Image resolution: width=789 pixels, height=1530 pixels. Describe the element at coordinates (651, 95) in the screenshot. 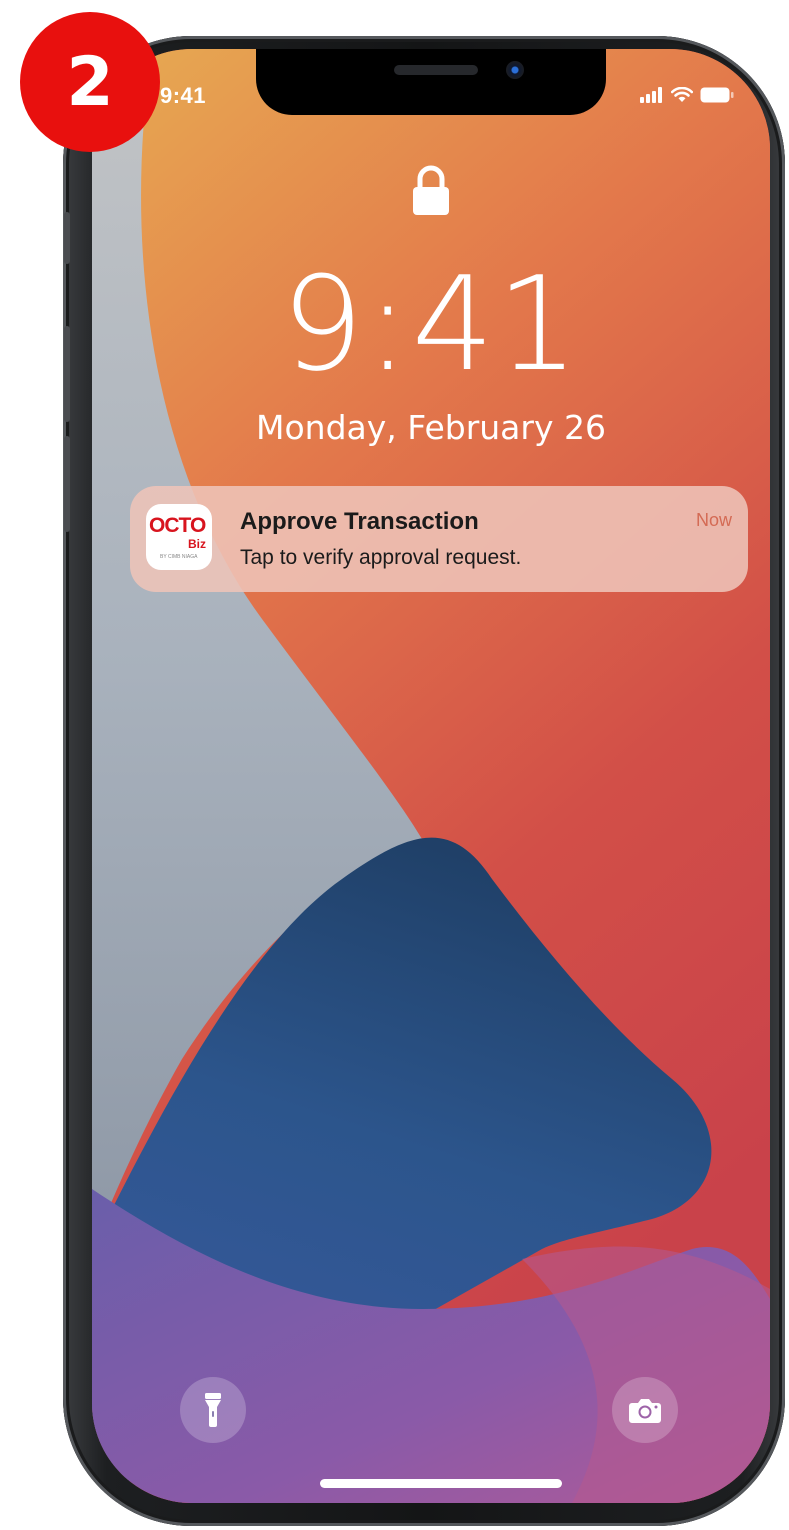

I see `signal-icon` at that location.